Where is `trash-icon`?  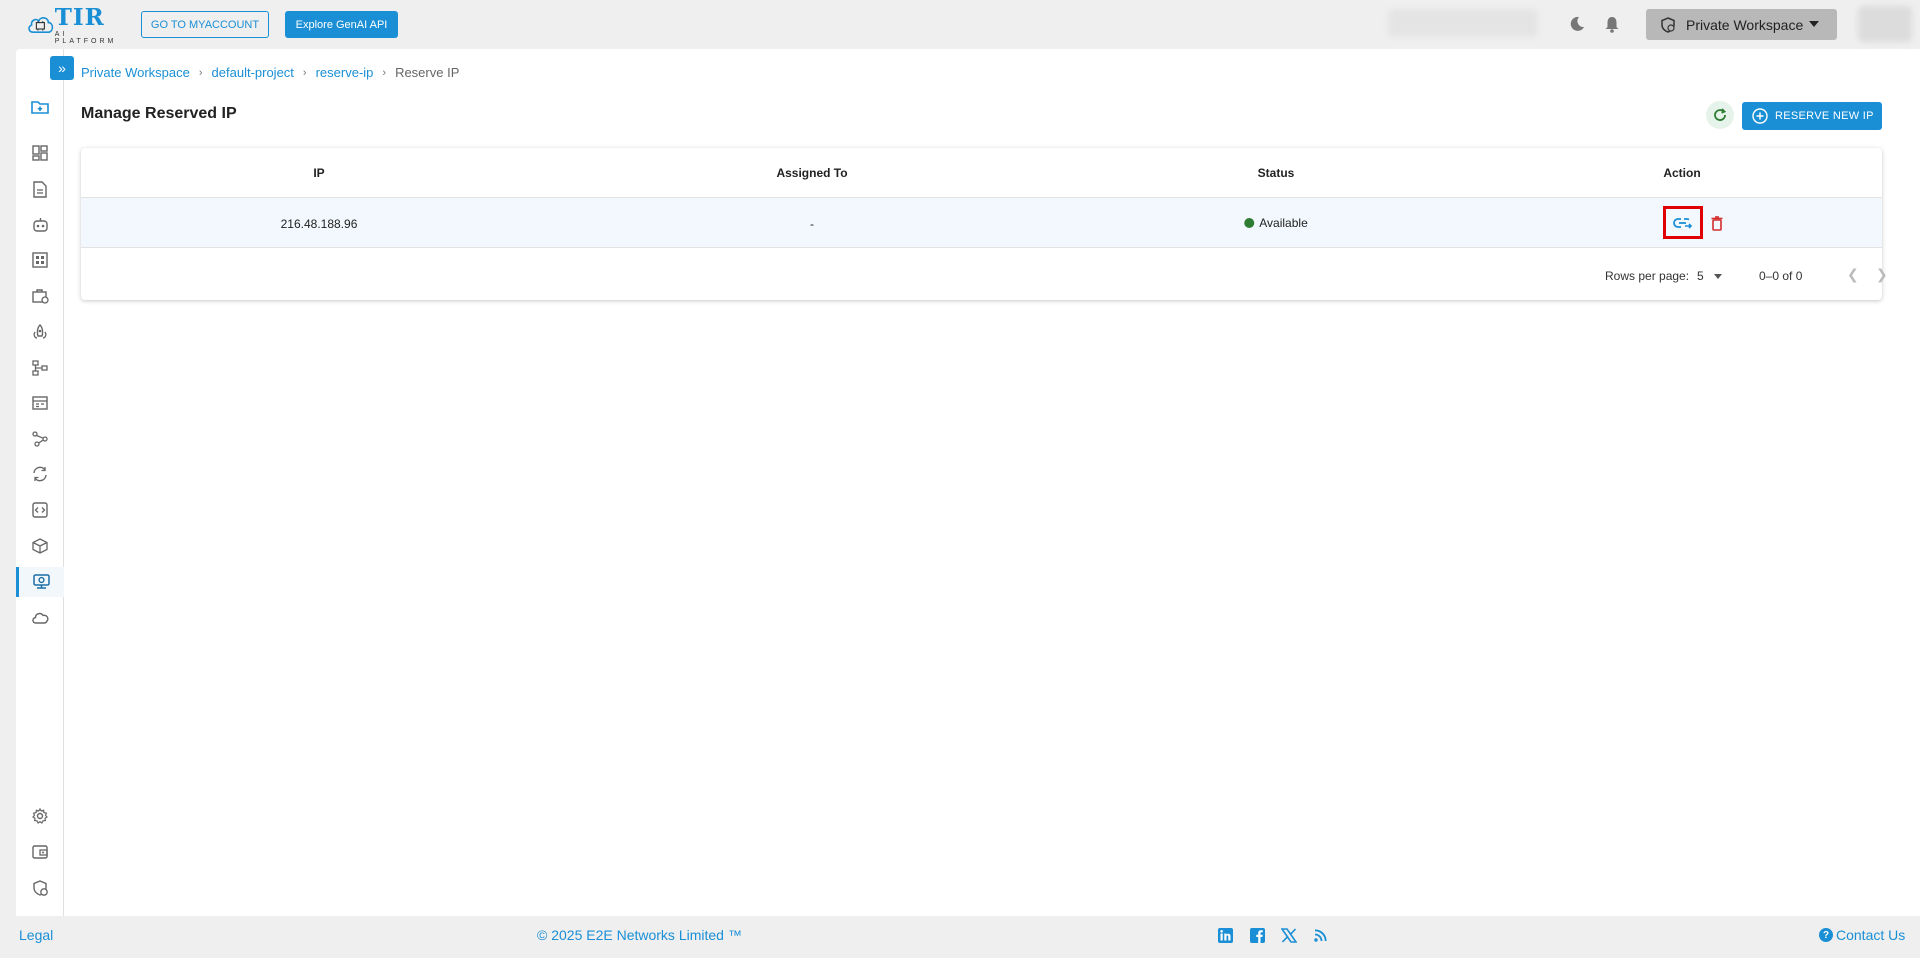
trash-icon is located at coordinates (1717, 223).